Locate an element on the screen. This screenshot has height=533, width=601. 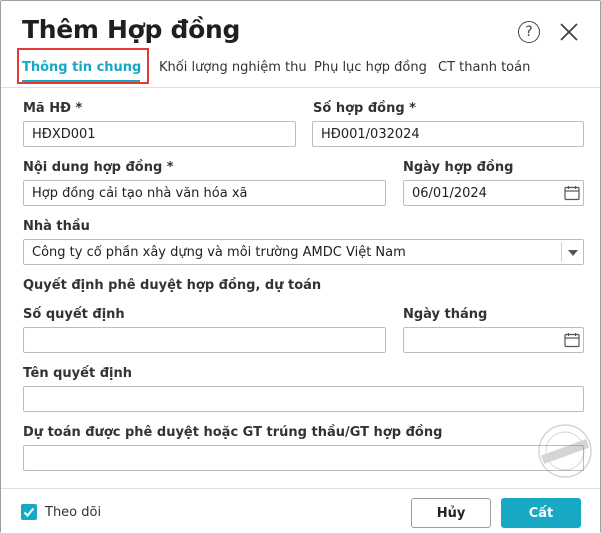
decision-name-label: Tên quyết định is located at coordinates (77, 373).